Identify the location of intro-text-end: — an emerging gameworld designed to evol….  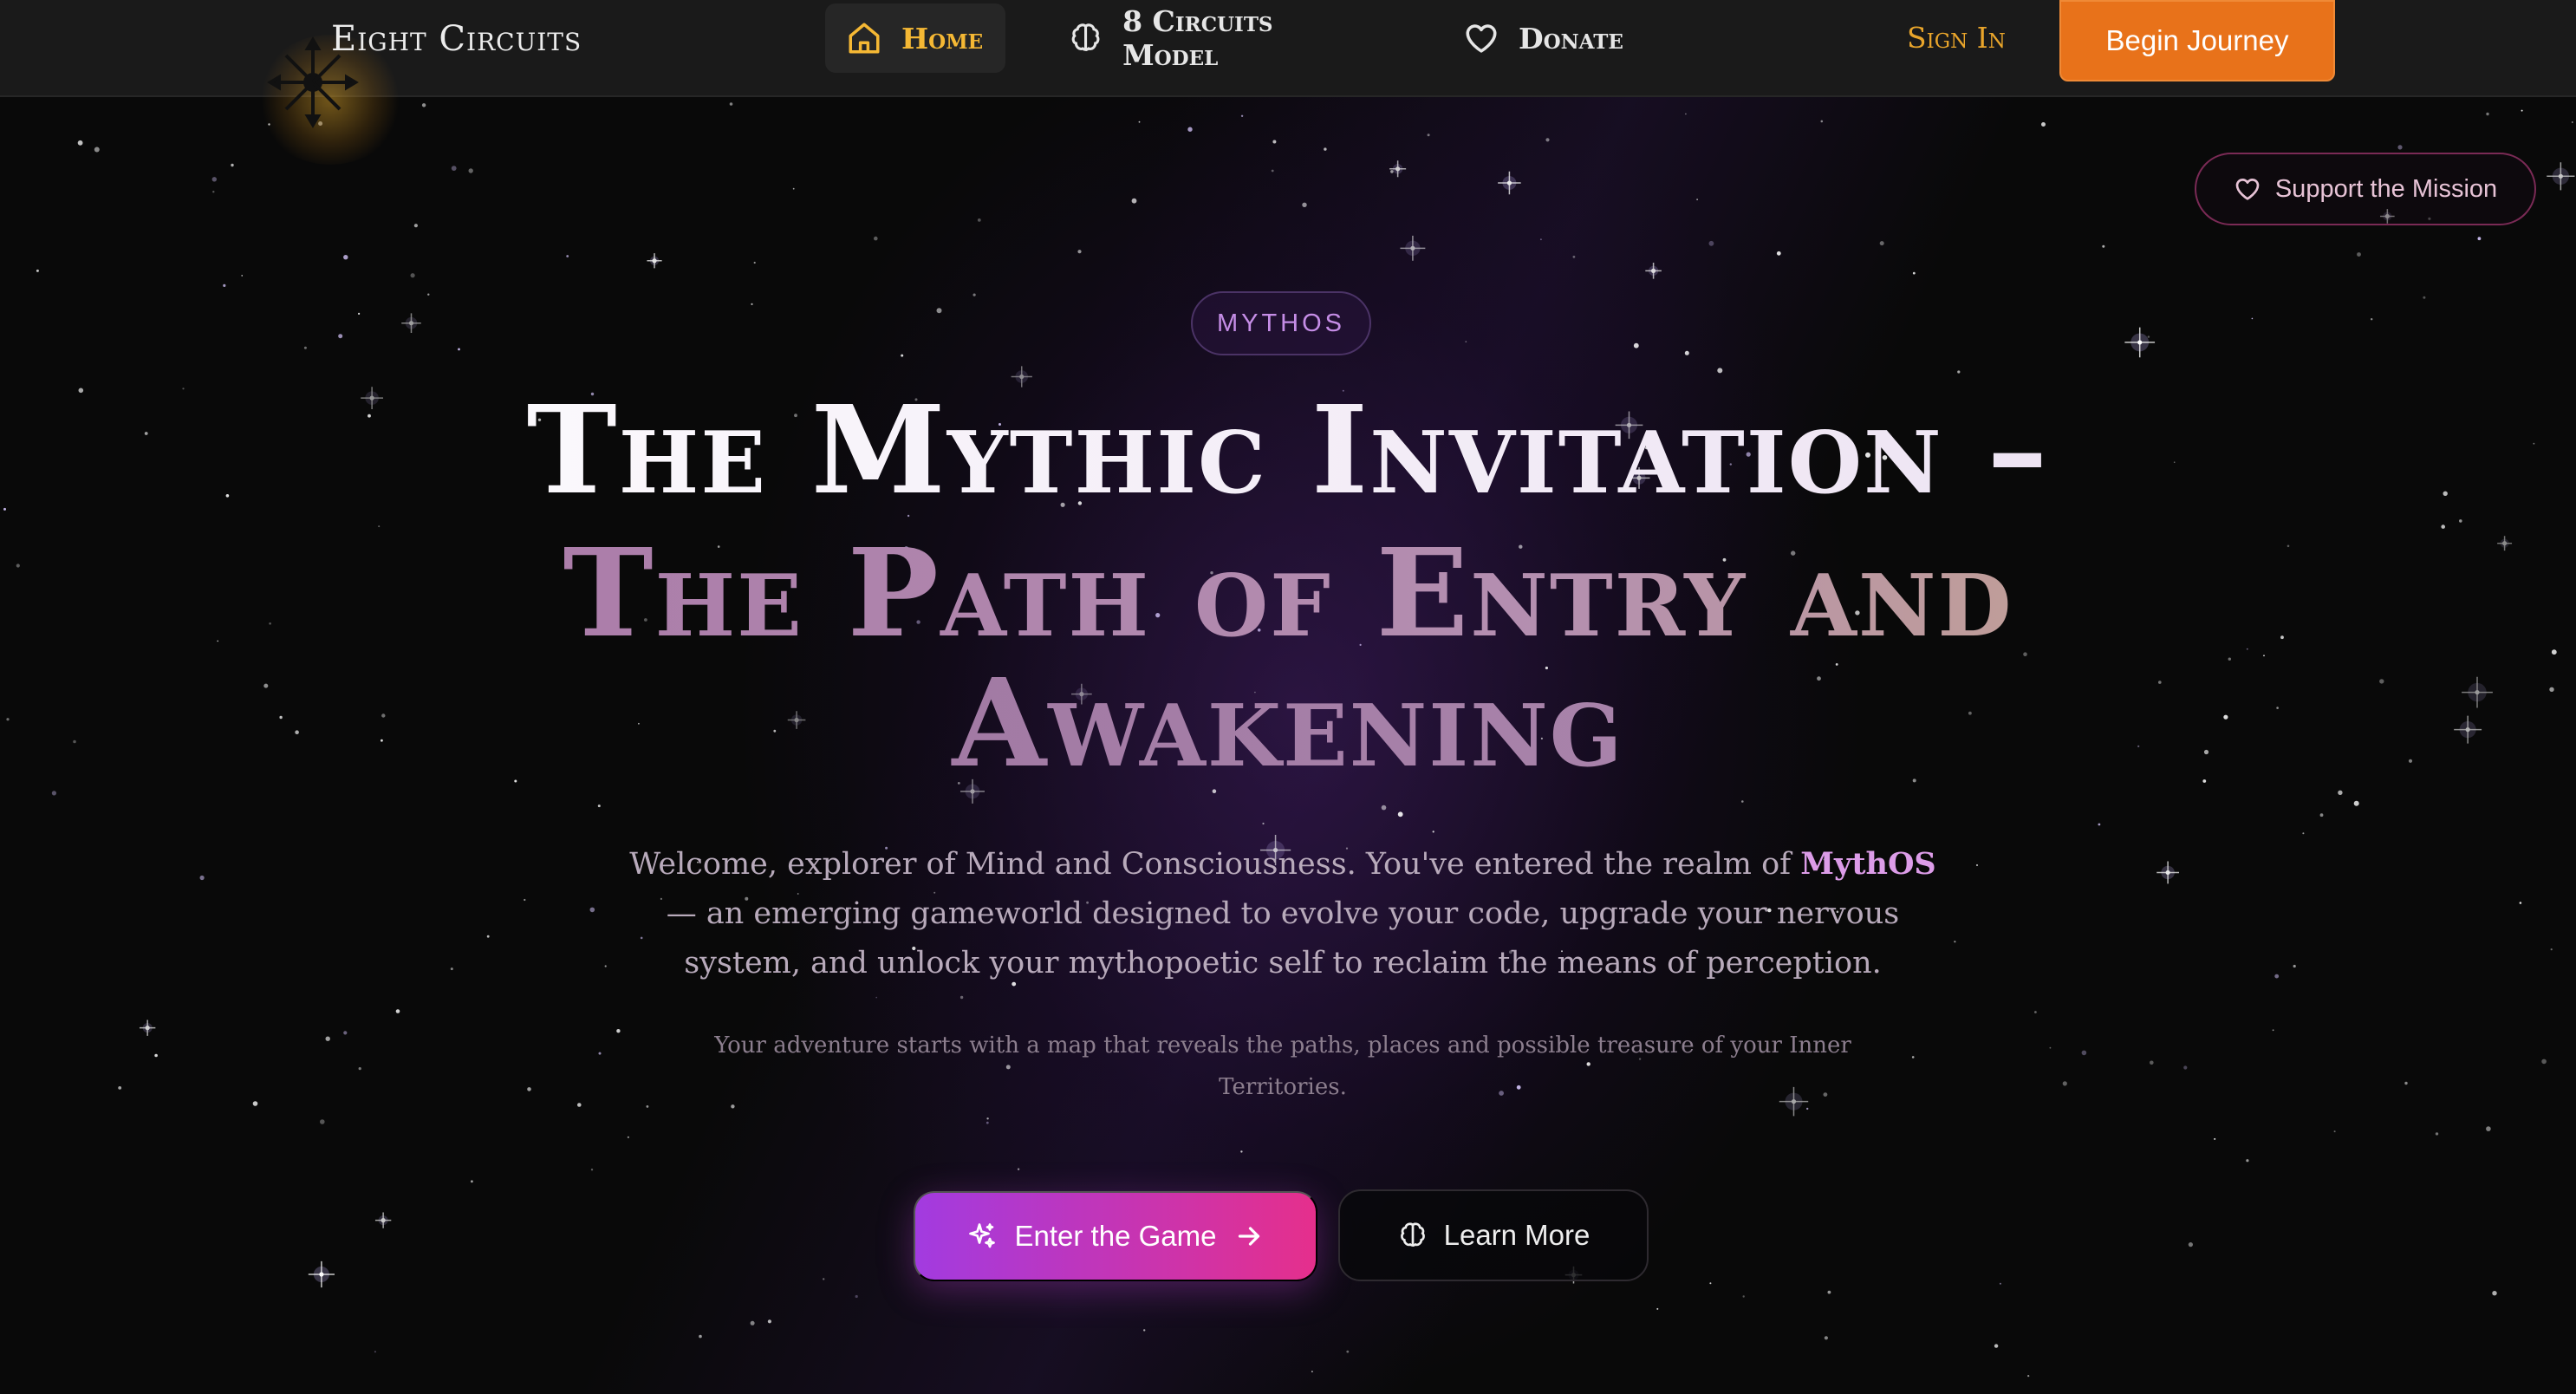
(1283, 938).